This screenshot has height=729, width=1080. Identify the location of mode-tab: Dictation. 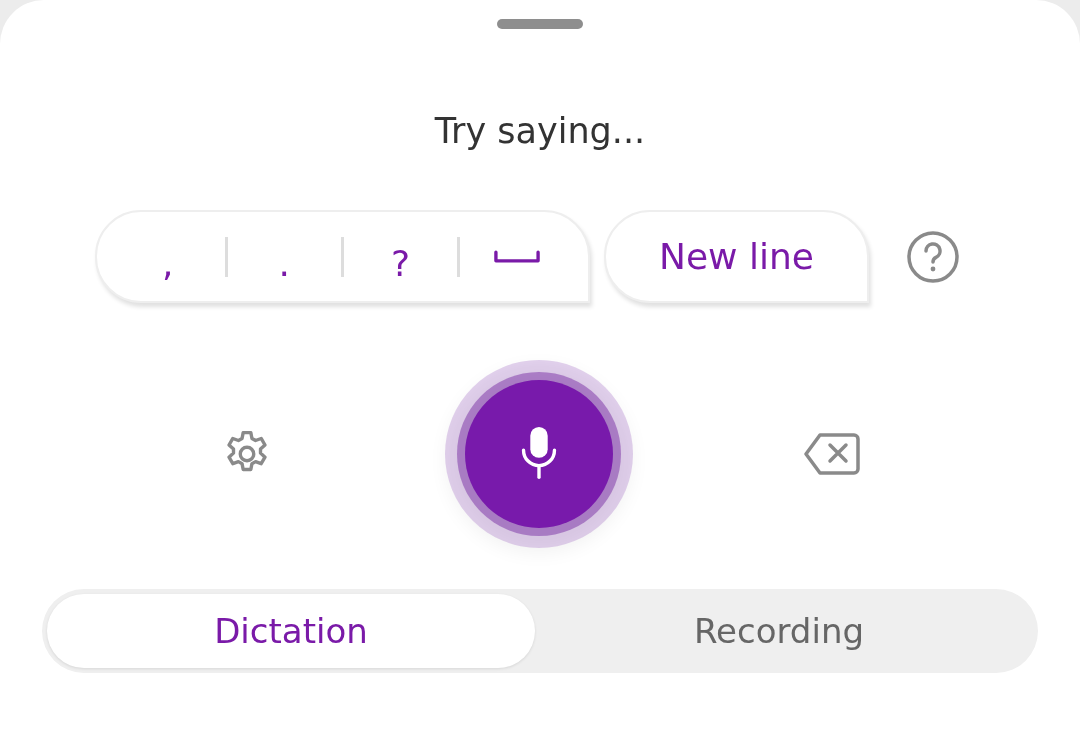
(291, 631).